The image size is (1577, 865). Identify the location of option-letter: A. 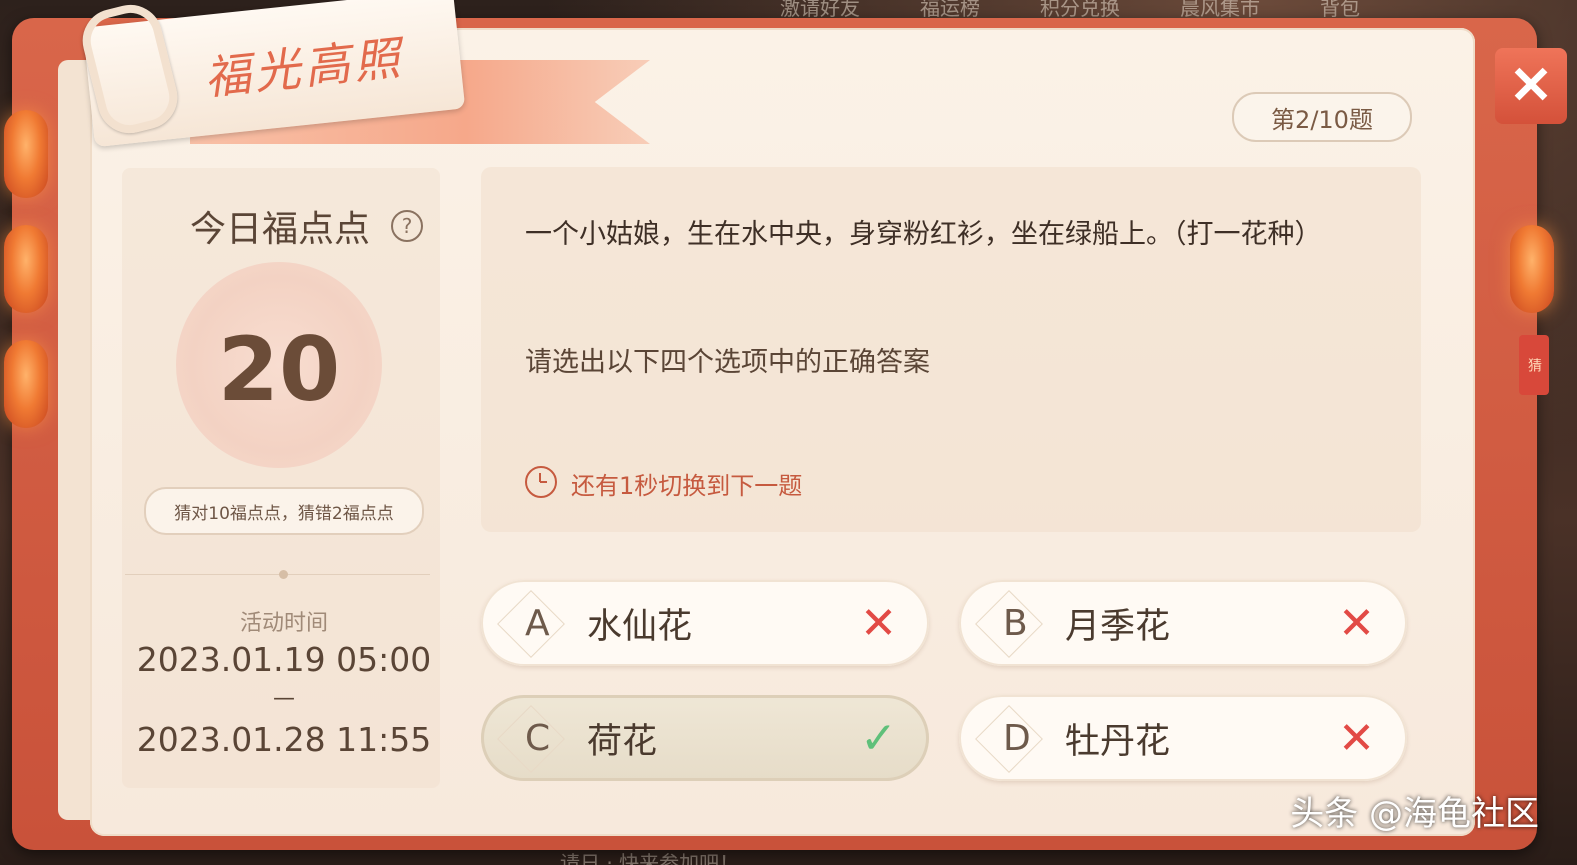
(537, 623).